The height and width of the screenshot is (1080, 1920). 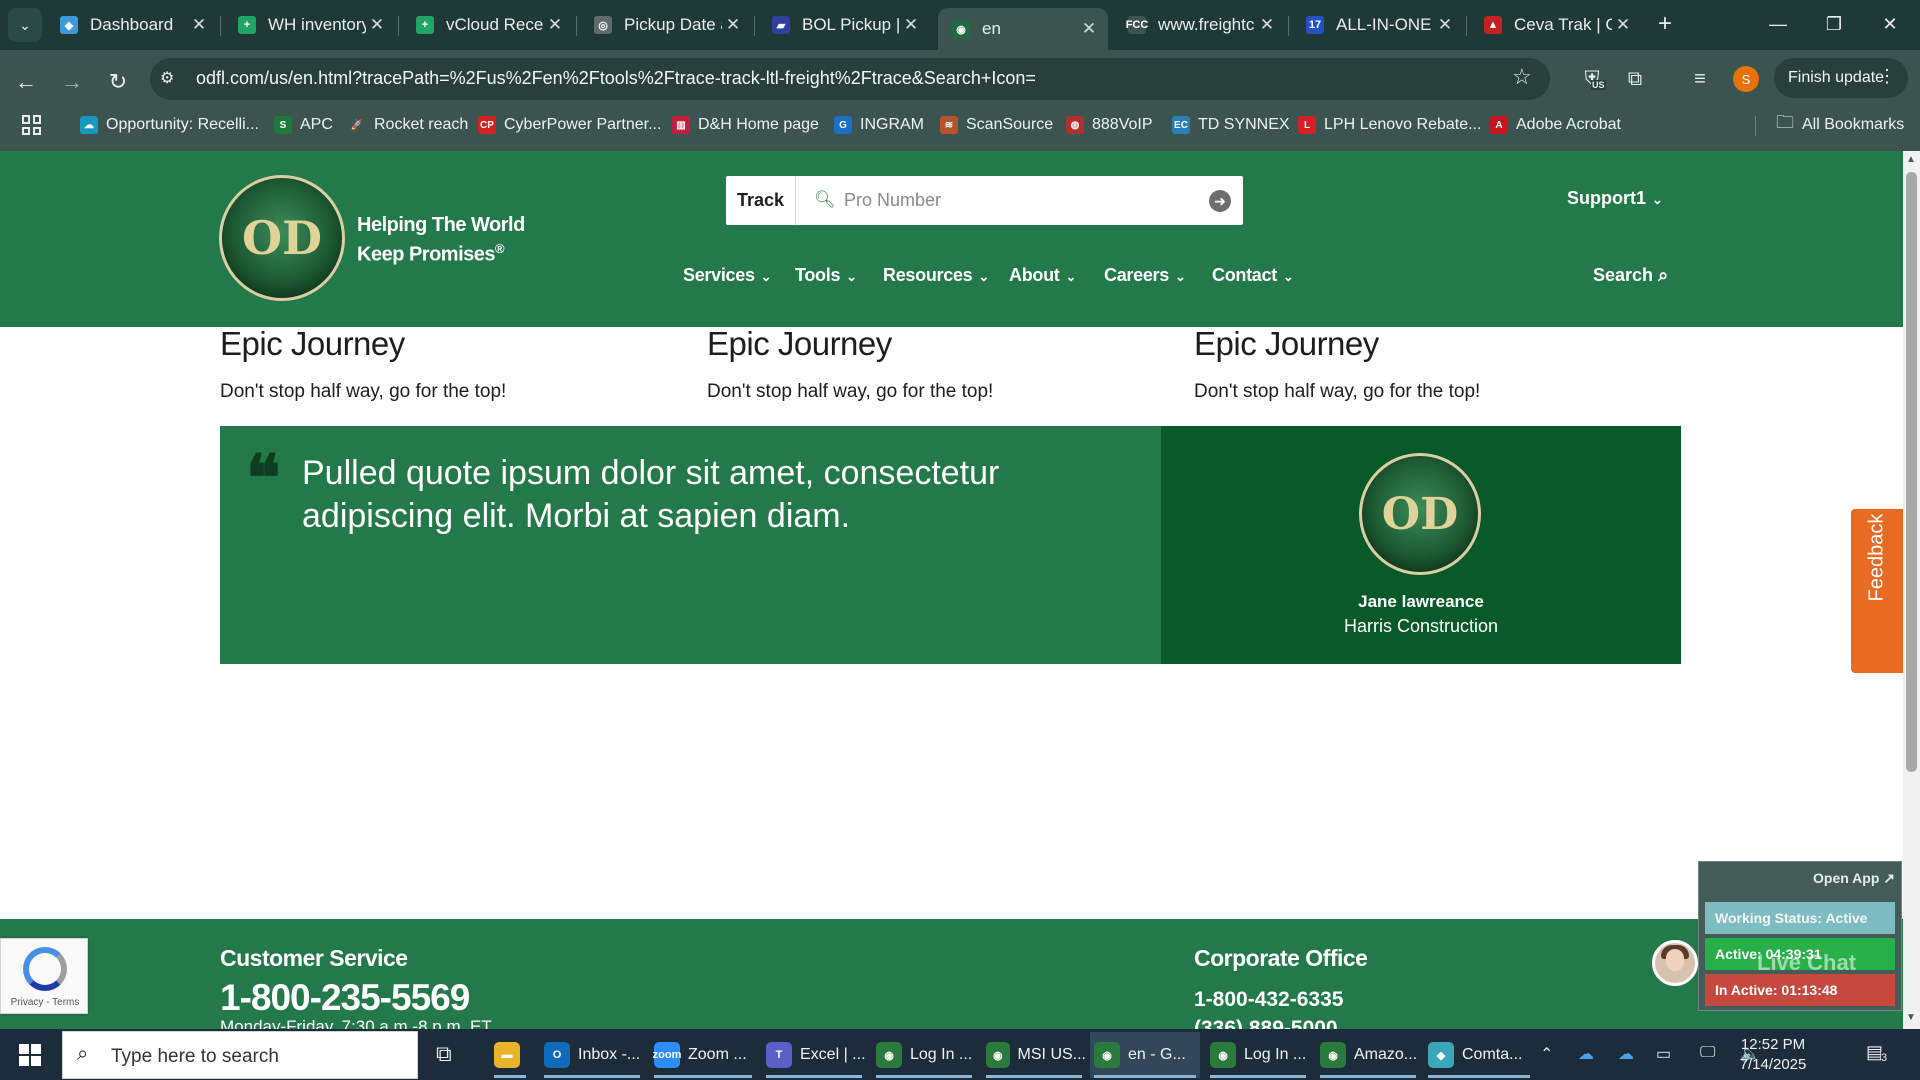 What do you see at coordinates (1879, 1054) in the screenshot?
I see `notification-center-icon: ▤ 3` at bounding box center [1879, 1054].